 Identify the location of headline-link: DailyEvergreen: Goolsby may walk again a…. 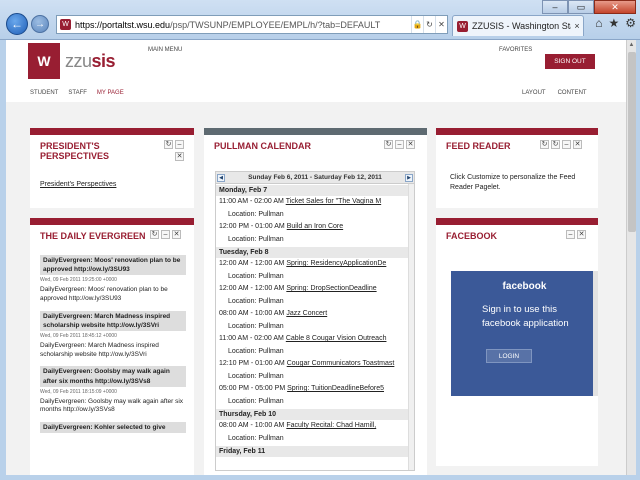
(113, 376).